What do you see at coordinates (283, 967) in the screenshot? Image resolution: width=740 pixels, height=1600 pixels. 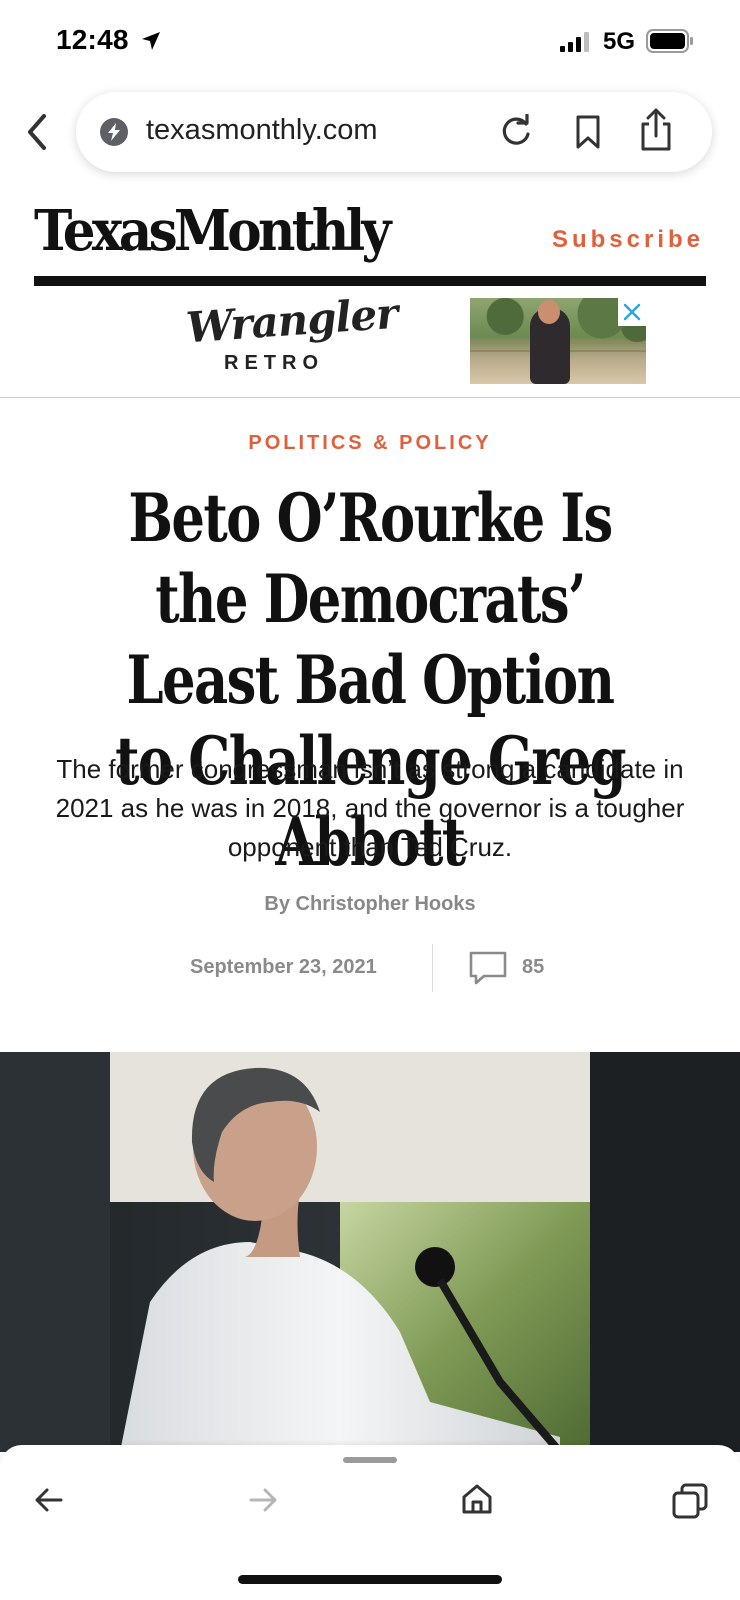 I see `article-date: September 23, 2021` at bounding box center [283, 967].